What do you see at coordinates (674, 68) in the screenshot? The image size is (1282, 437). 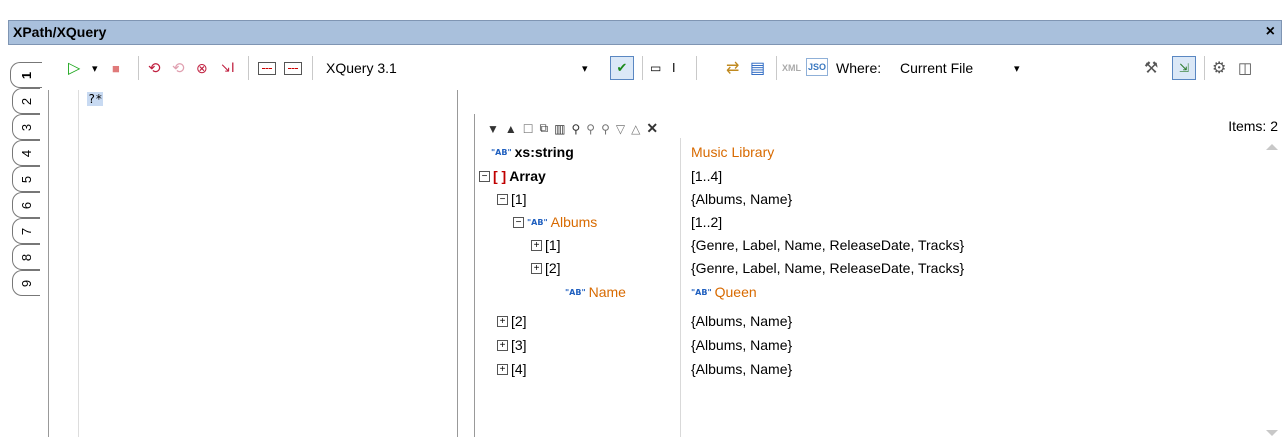 I see `cursor-icon: Ⅰ` at bounding box center [674, 68].